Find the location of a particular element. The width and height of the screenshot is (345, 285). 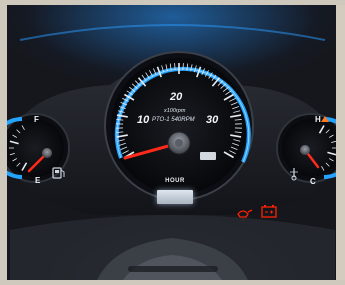

speed-scale-30: 30 is located at coordinates (212, 120).